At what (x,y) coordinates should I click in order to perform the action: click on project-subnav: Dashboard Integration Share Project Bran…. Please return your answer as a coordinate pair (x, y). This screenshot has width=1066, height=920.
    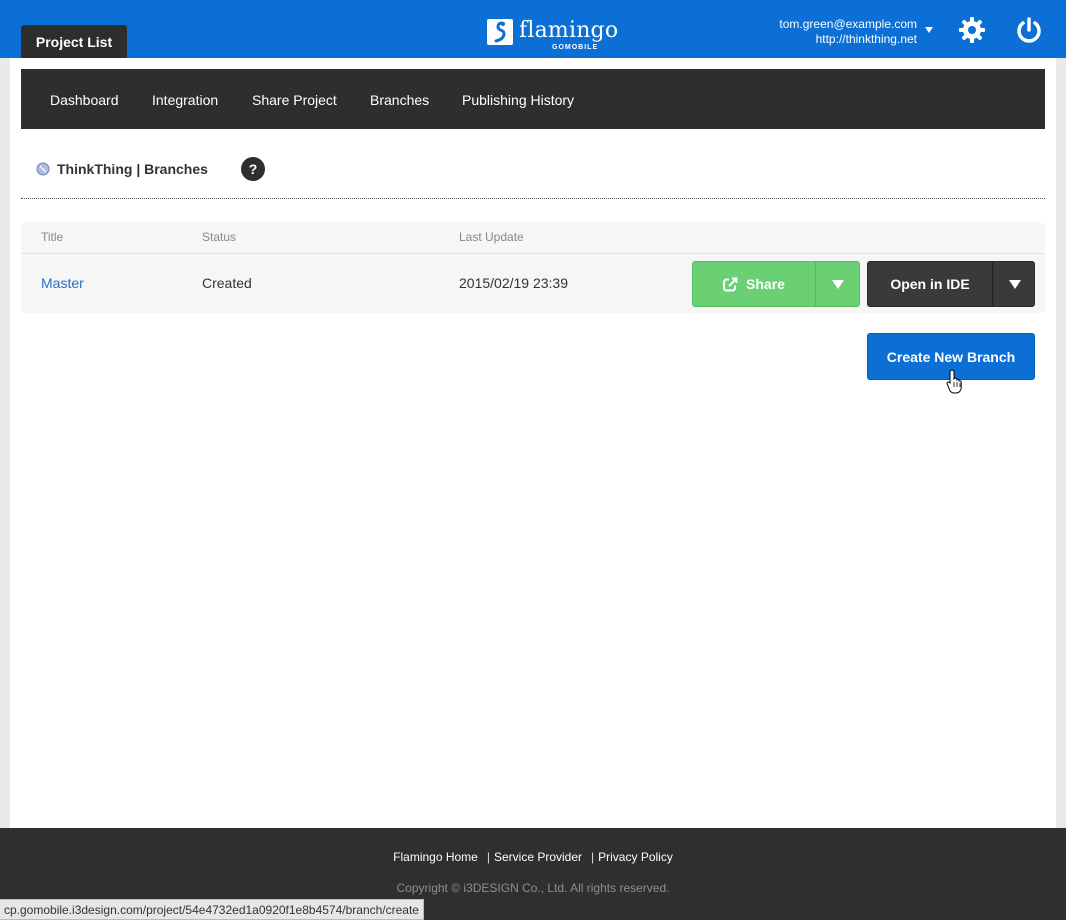
    Looking at the image, I should click on (533, 99).